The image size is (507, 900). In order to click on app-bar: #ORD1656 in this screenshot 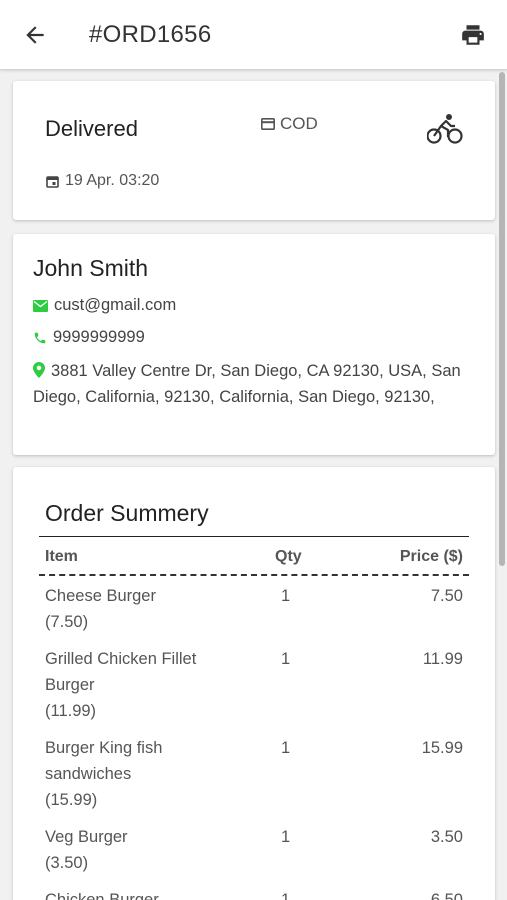, I will do `click(253, 35)`.